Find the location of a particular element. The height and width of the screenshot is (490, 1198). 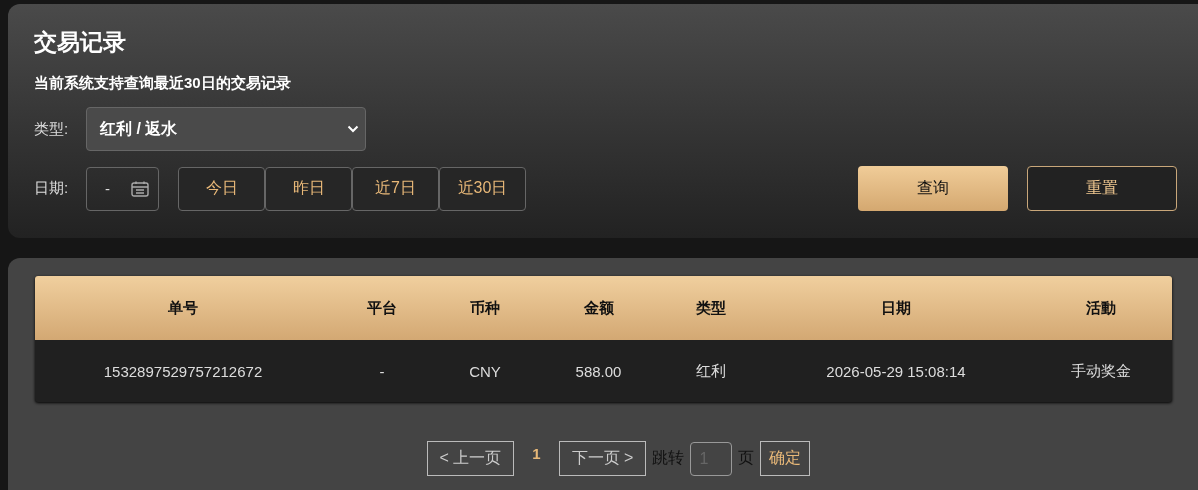

date-shortcut-button: 近30日 is located at coordinates (482, 188).